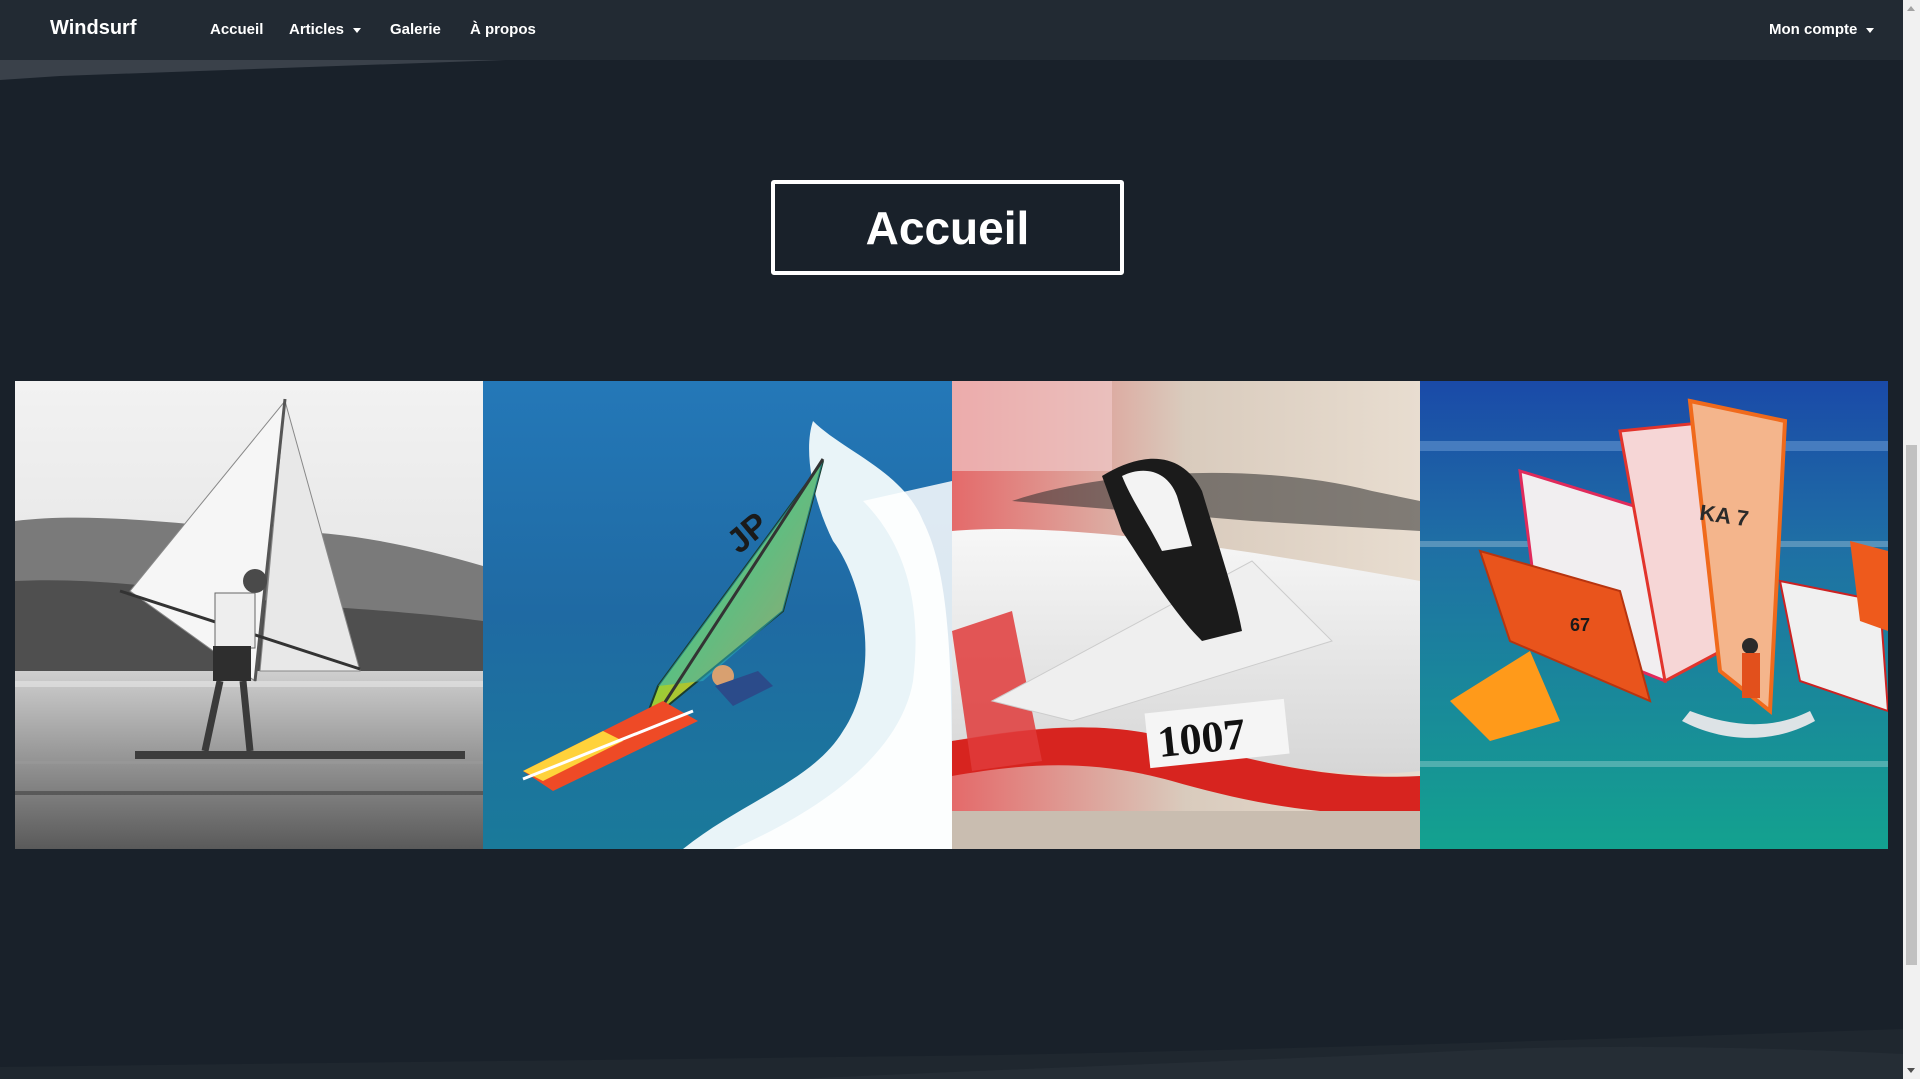 The width and height of the screenshot is (1920, 1079). What do you see at coordinates (1580, 625) in the screenshot?
I see `svg-text: 67` at bounding box center [1580, 625].